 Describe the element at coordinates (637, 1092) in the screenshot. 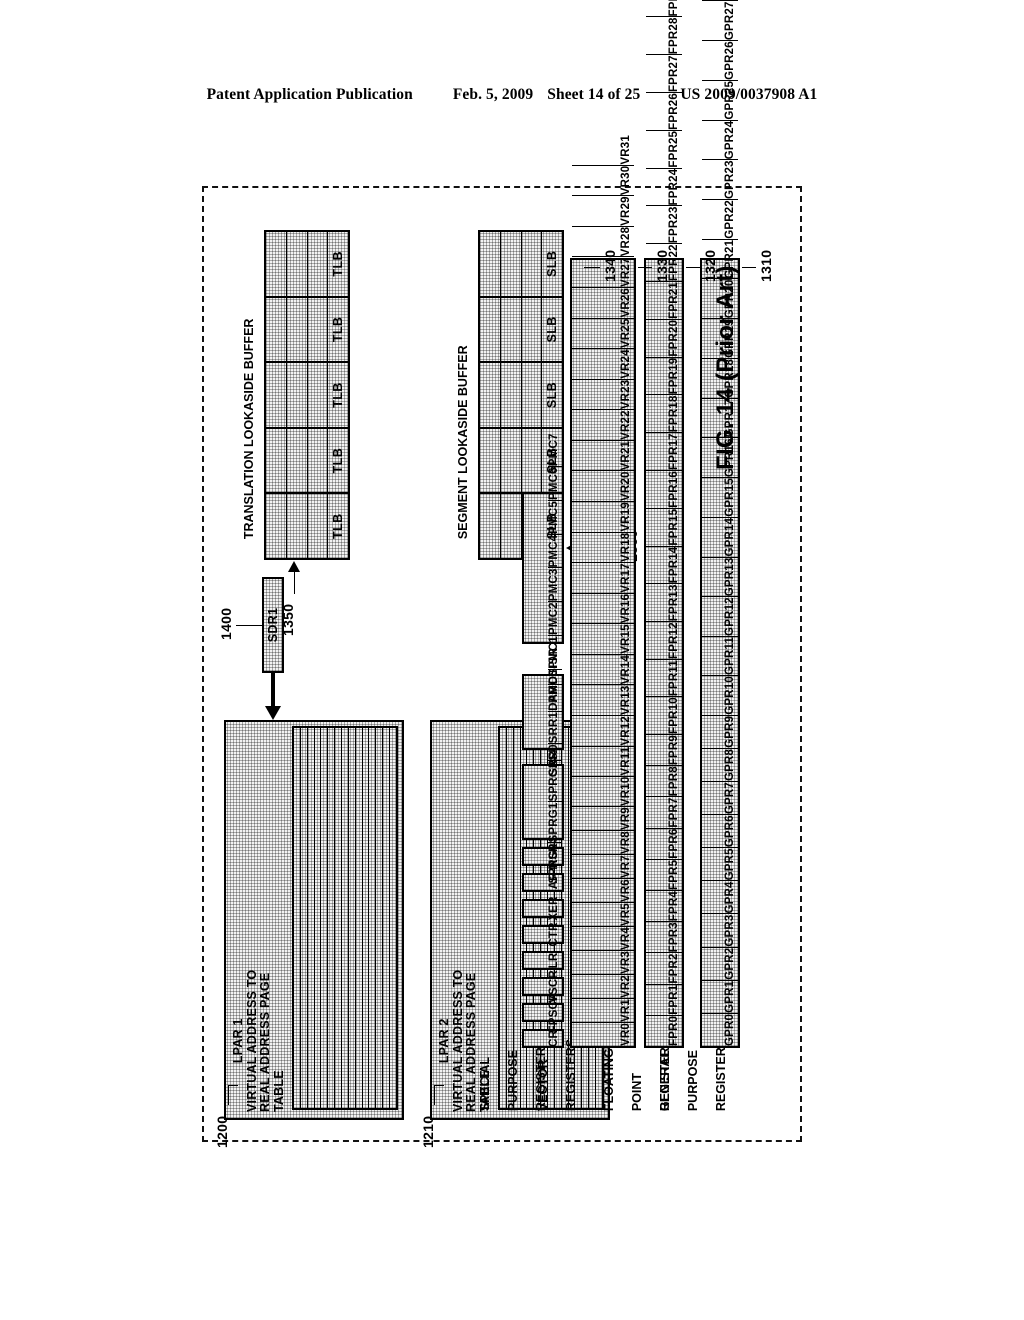

I see `fpr-title-line2: POINT` at that location.